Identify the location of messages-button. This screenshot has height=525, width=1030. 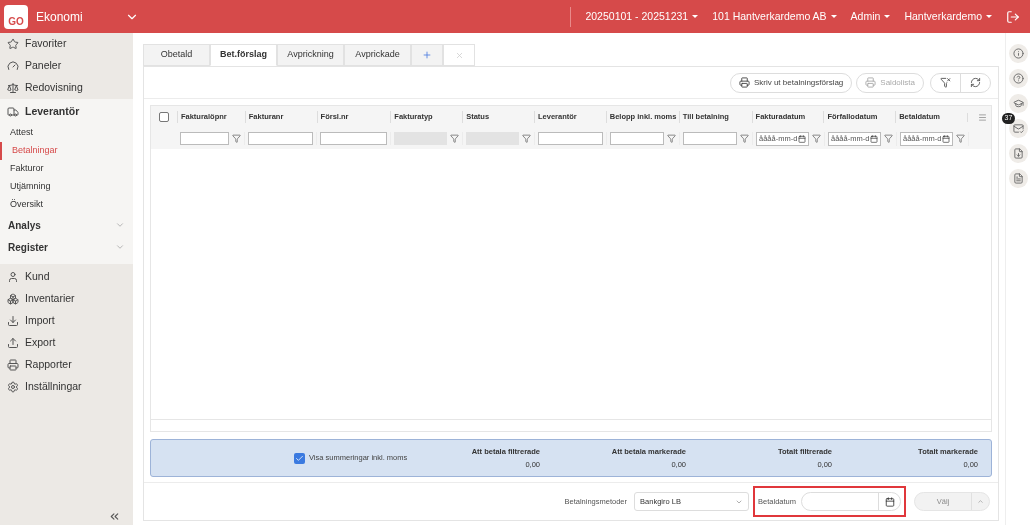
(1018, 128).